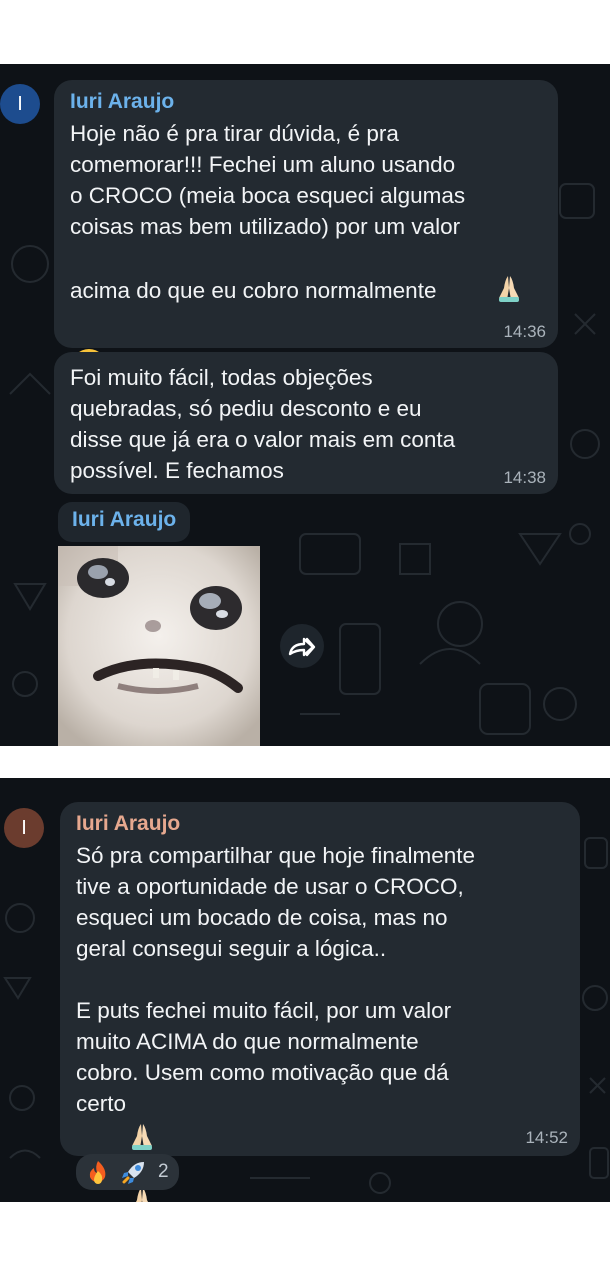 The width and height of the screenshot is (610, 1286). I want to click on share-arrow-icon, so click(302, 647).